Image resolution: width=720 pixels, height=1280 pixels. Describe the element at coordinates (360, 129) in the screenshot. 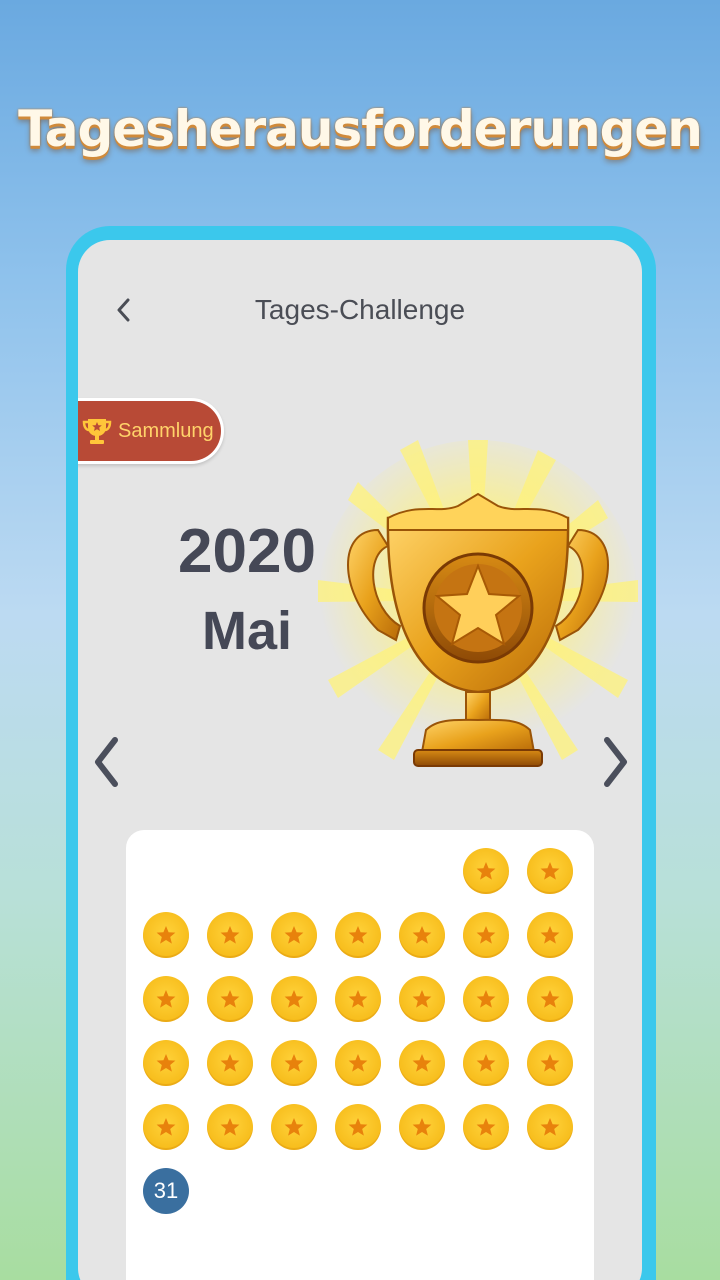

I see `promo-title: Tagesherausforderungen` at that location.